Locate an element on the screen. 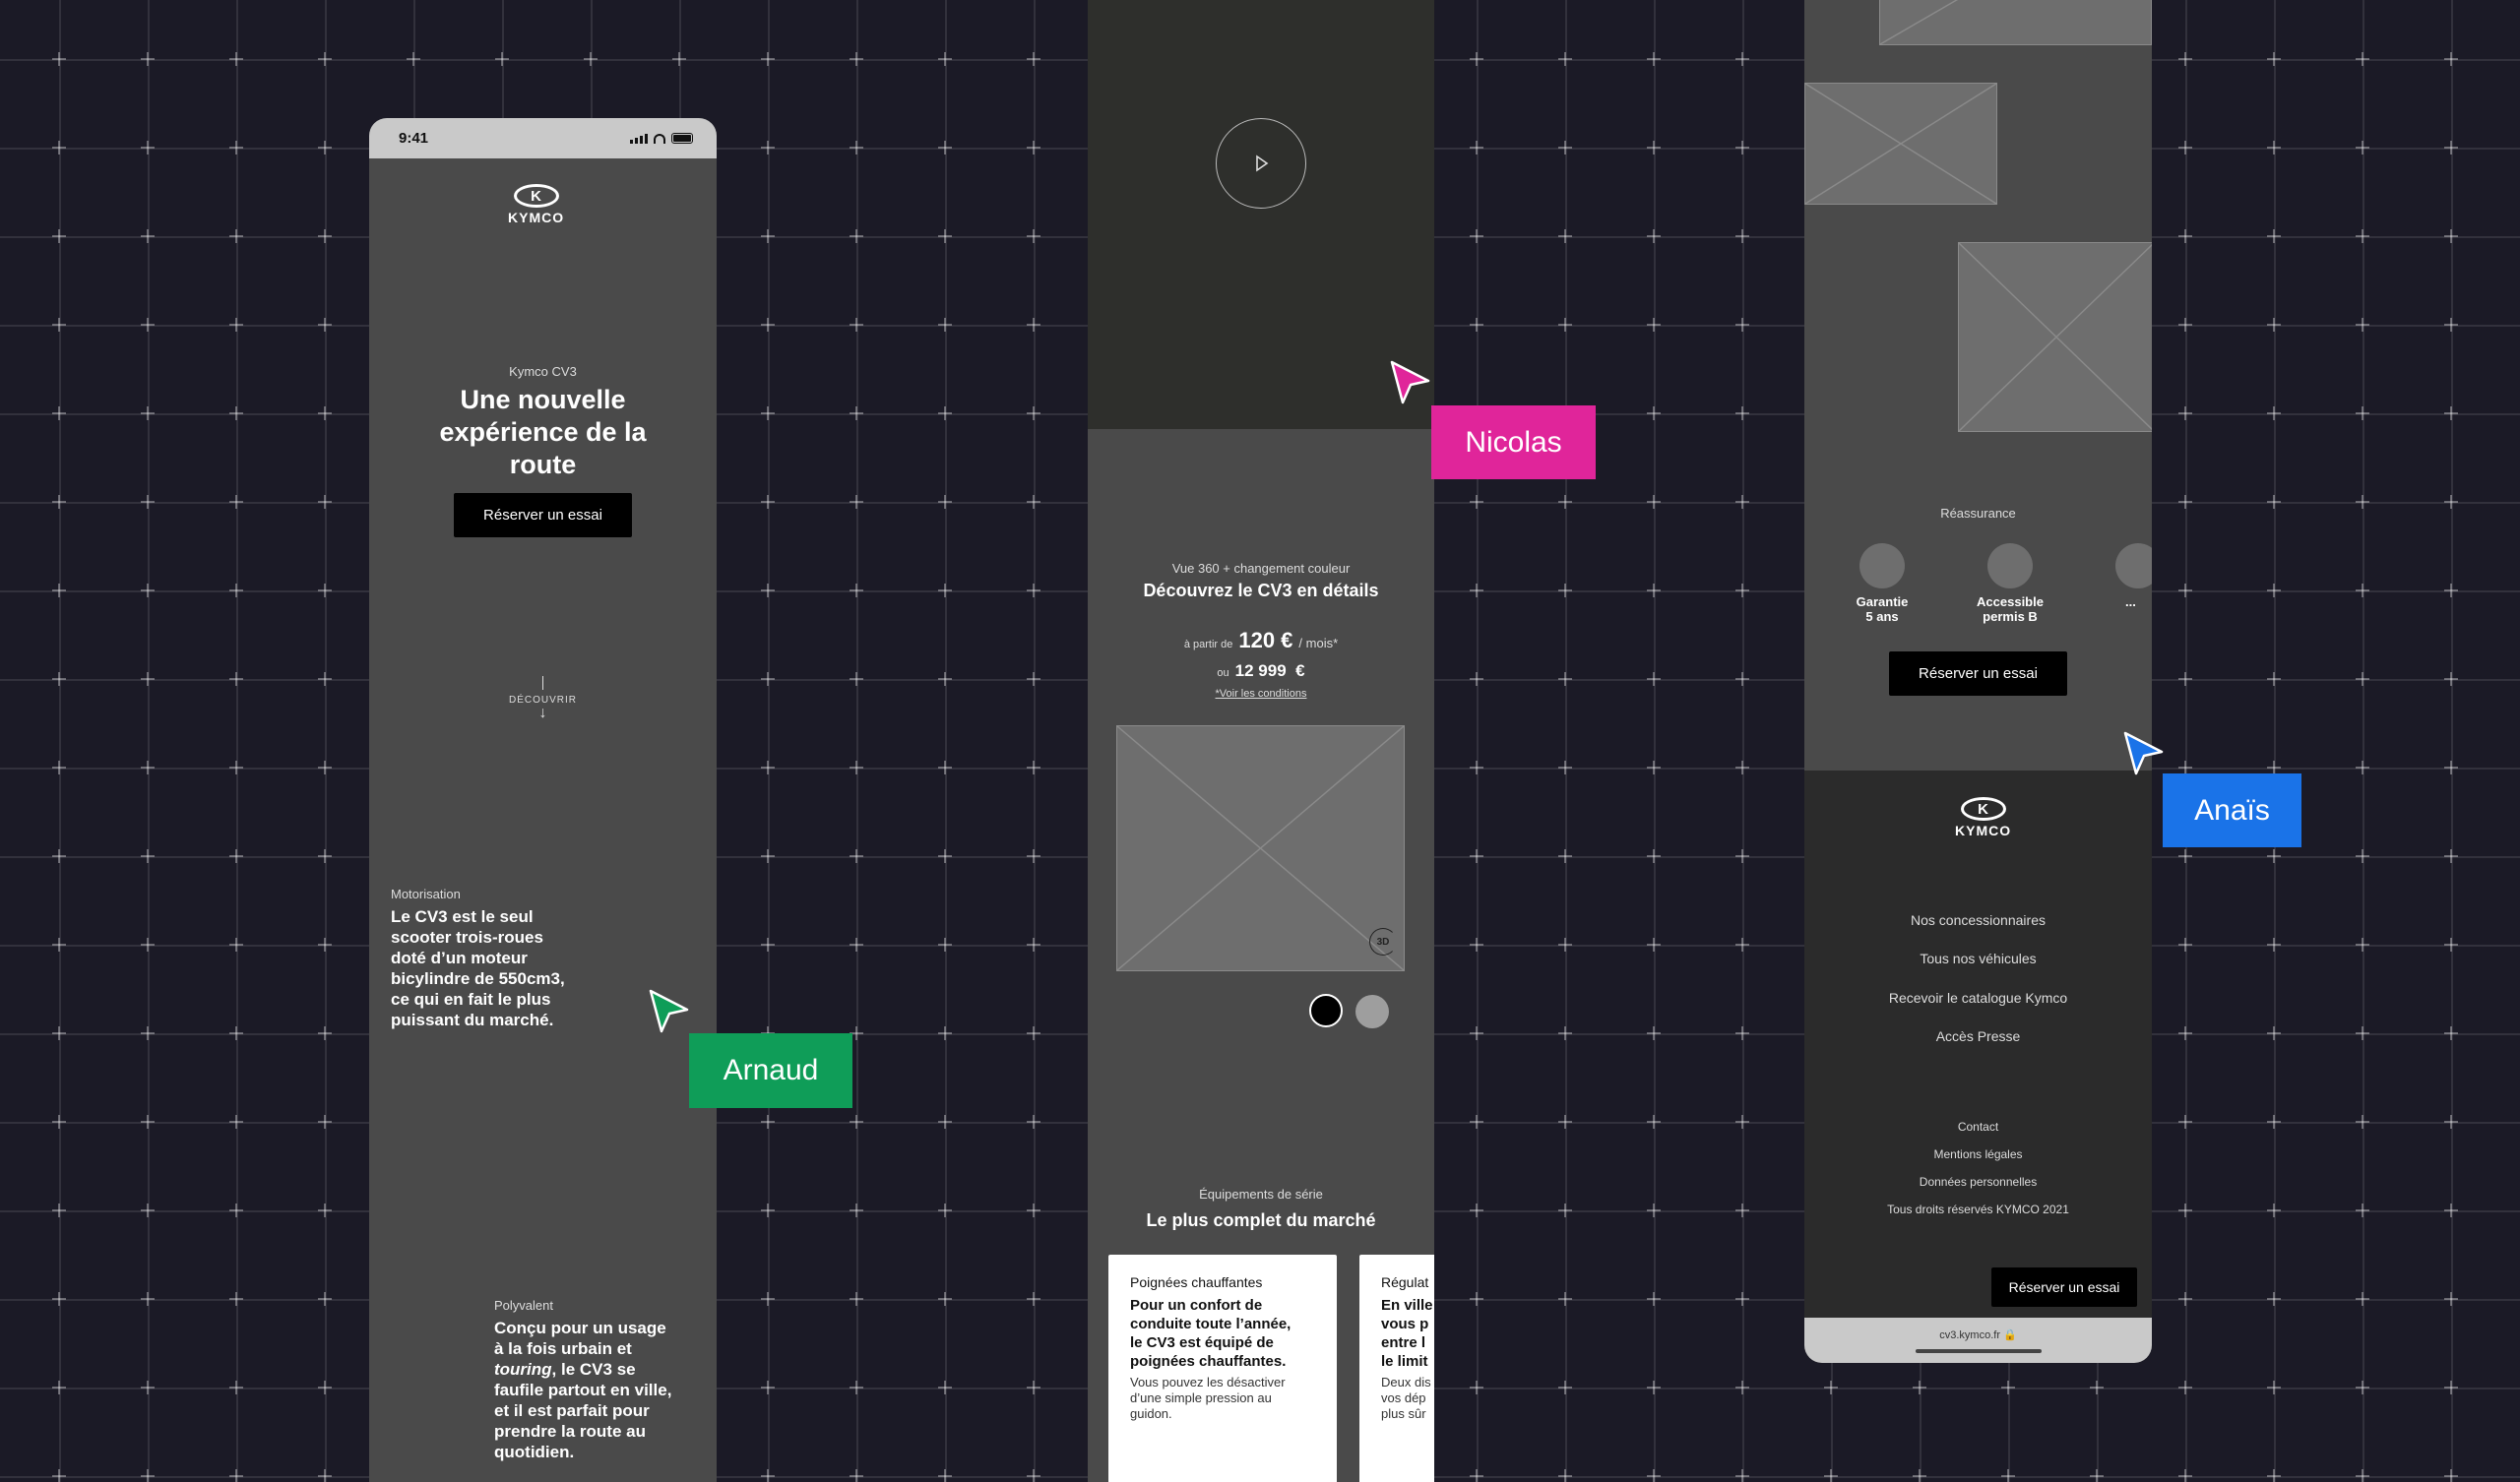 The height and width of the screenshot is (1482, 2520). price-prefix: à partir de is located at coordinates (1208, 644).